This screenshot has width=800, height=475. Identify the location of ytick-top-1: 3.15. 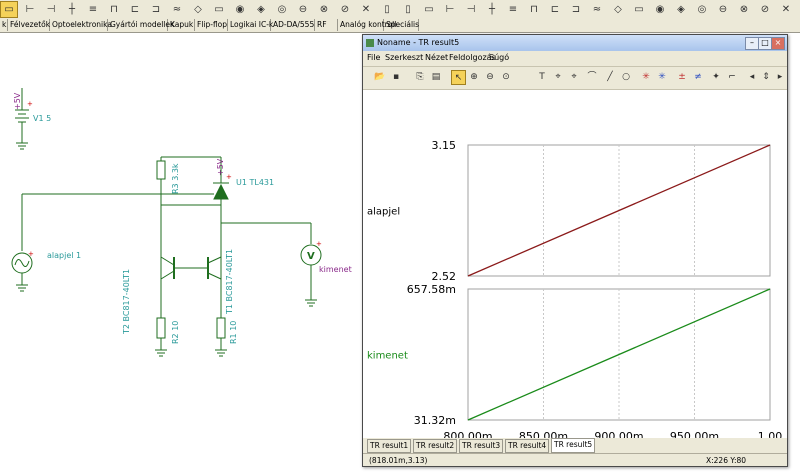
(444, 145).